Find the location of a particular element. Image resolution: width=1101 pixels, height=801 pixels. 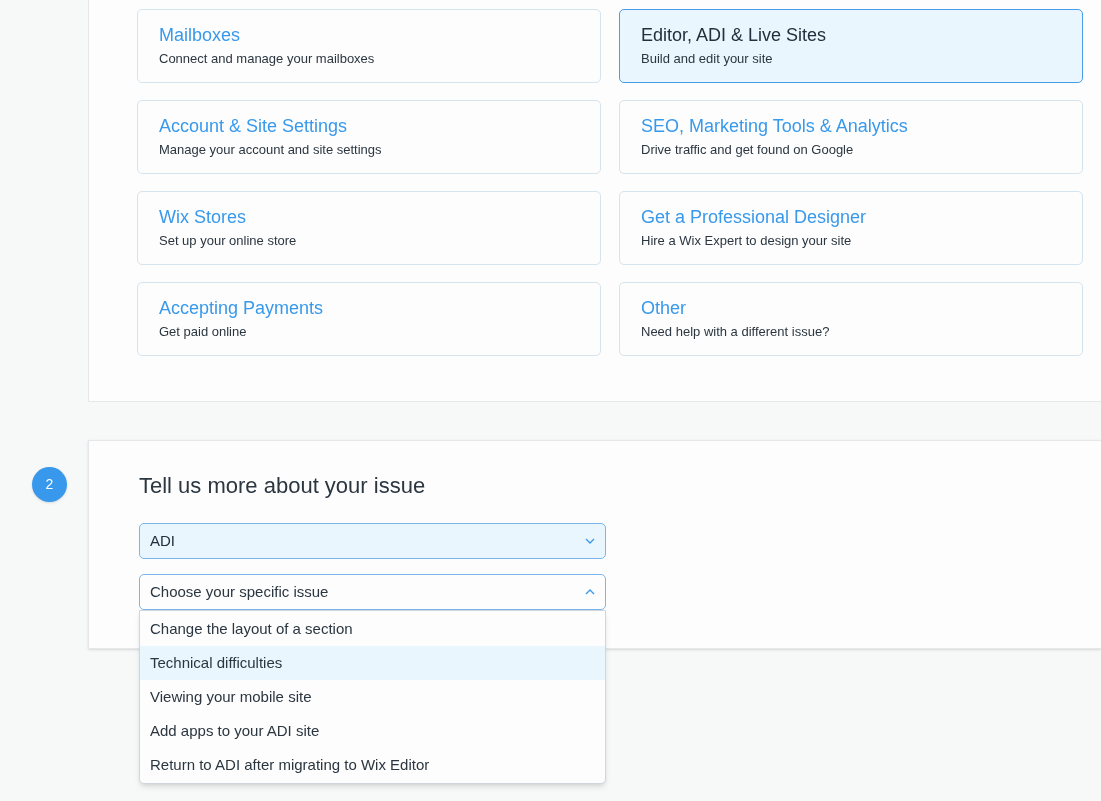

category-title: Wix Stores is located at coordinates (203, 217).